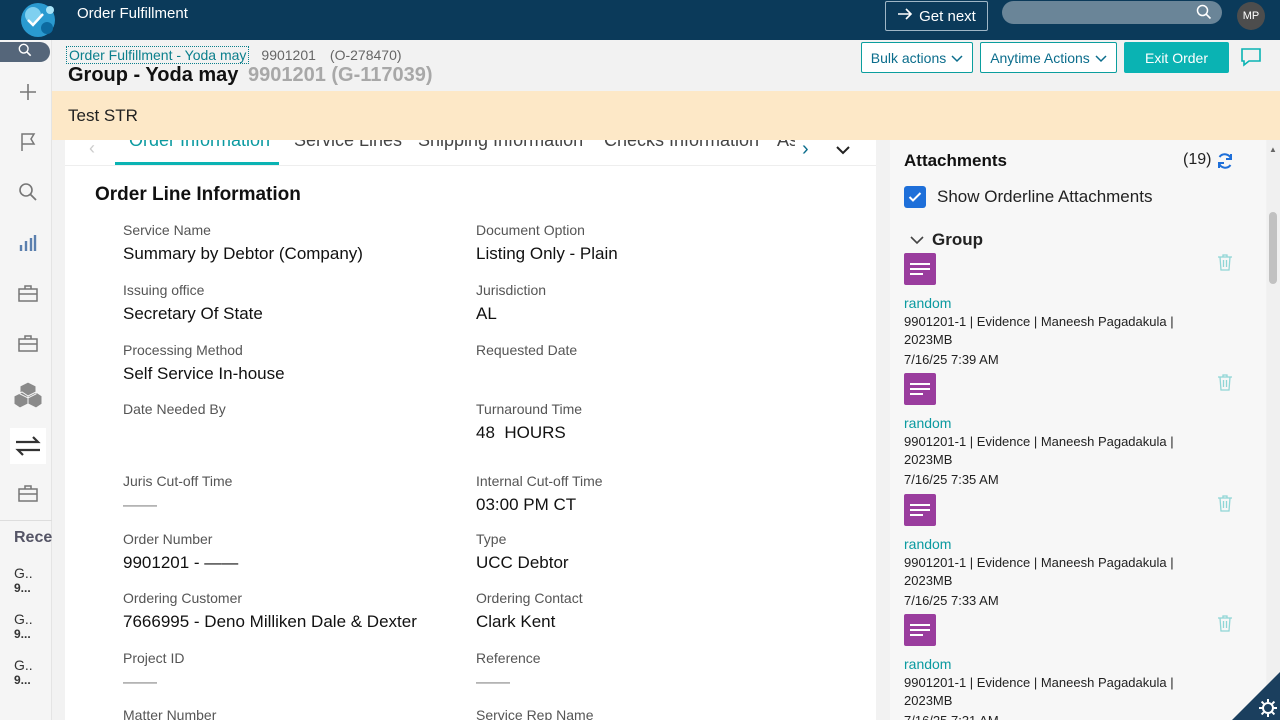 This screenshot has width=1280, height=720. Describe the element at coordinates (28, 92) in the screenshot. I see `plus-icon` at that location.